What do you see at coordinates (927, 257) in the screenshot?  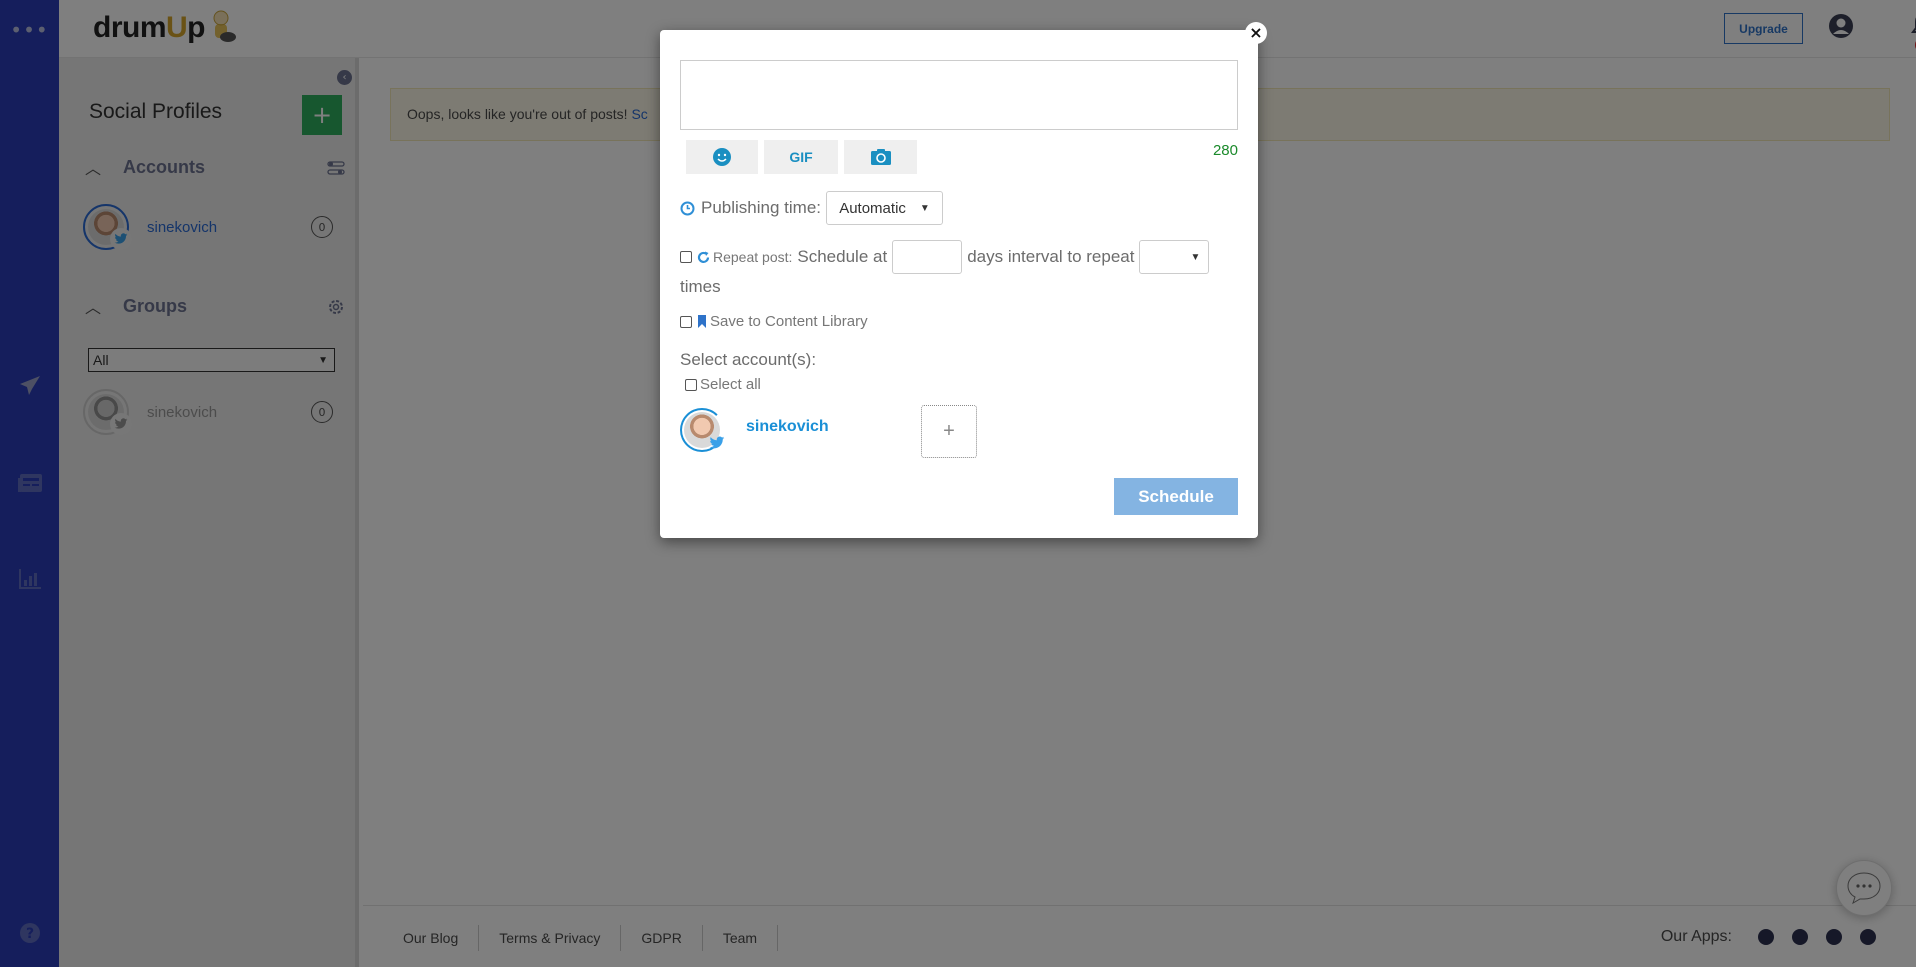 I see `repeat-days-input` at bounding box center [927, 257].